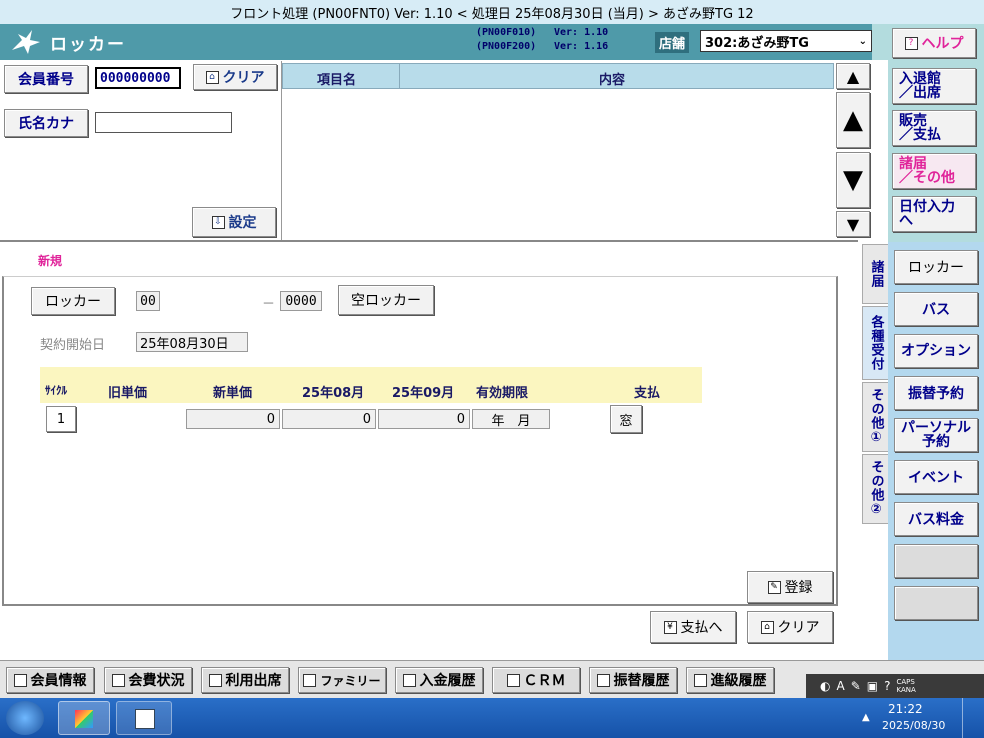  What do you see at coordinates (46, 79) in the screenshot?
I see `member-number-label-button: 会員番号` at bounding box center [46, 79].